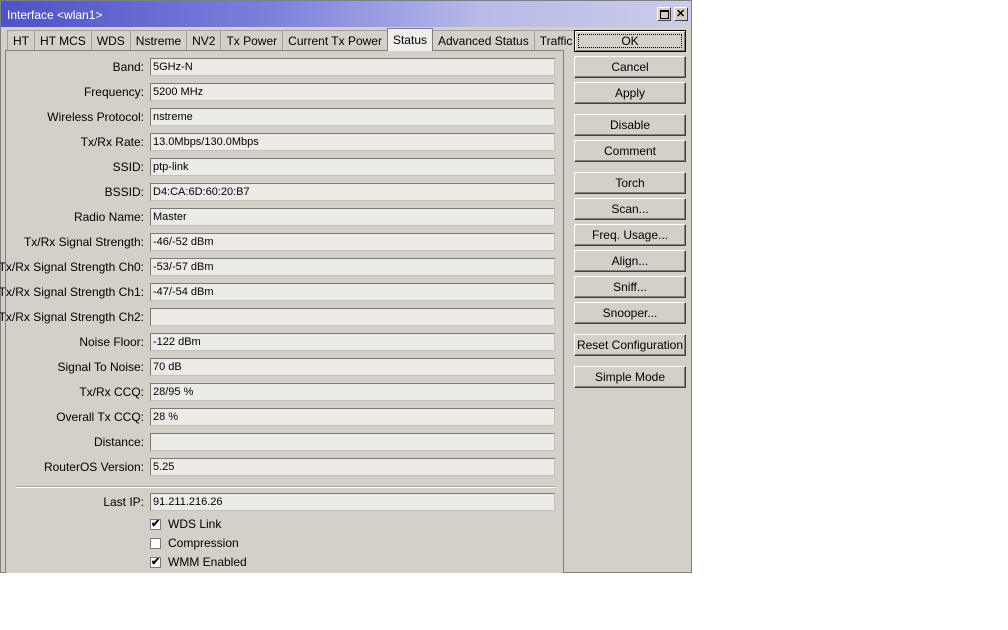 The width and height of the screenshot is (1008, 630). What do you see at coordinates (681, 14) in the screenshot?
I see `close-icon` at bounding box center [681, 14].